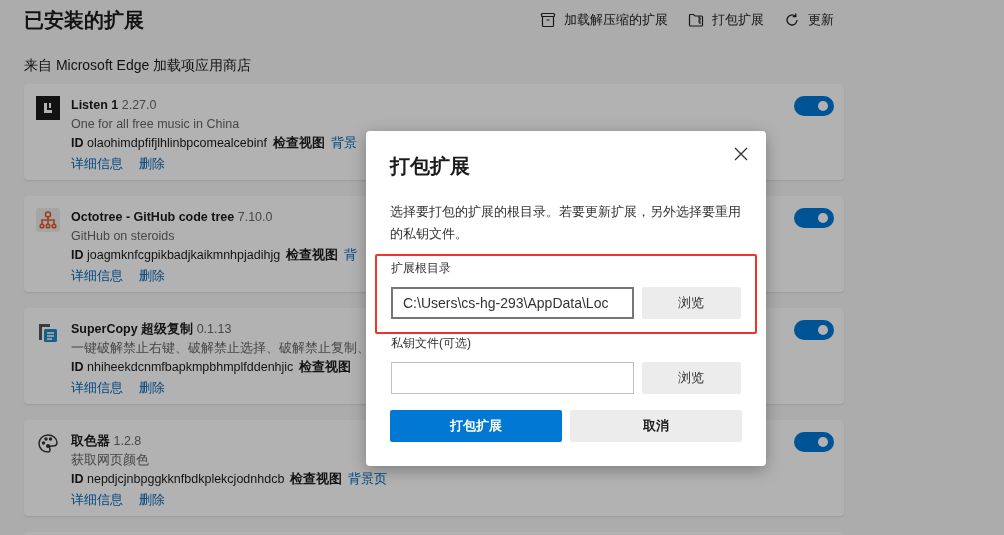 The height and width of the screenshot is (535, 1004). Describe the element at coordinates (214, 329) in the screenshot. I see `extension-version: 0.1.13` at that location.